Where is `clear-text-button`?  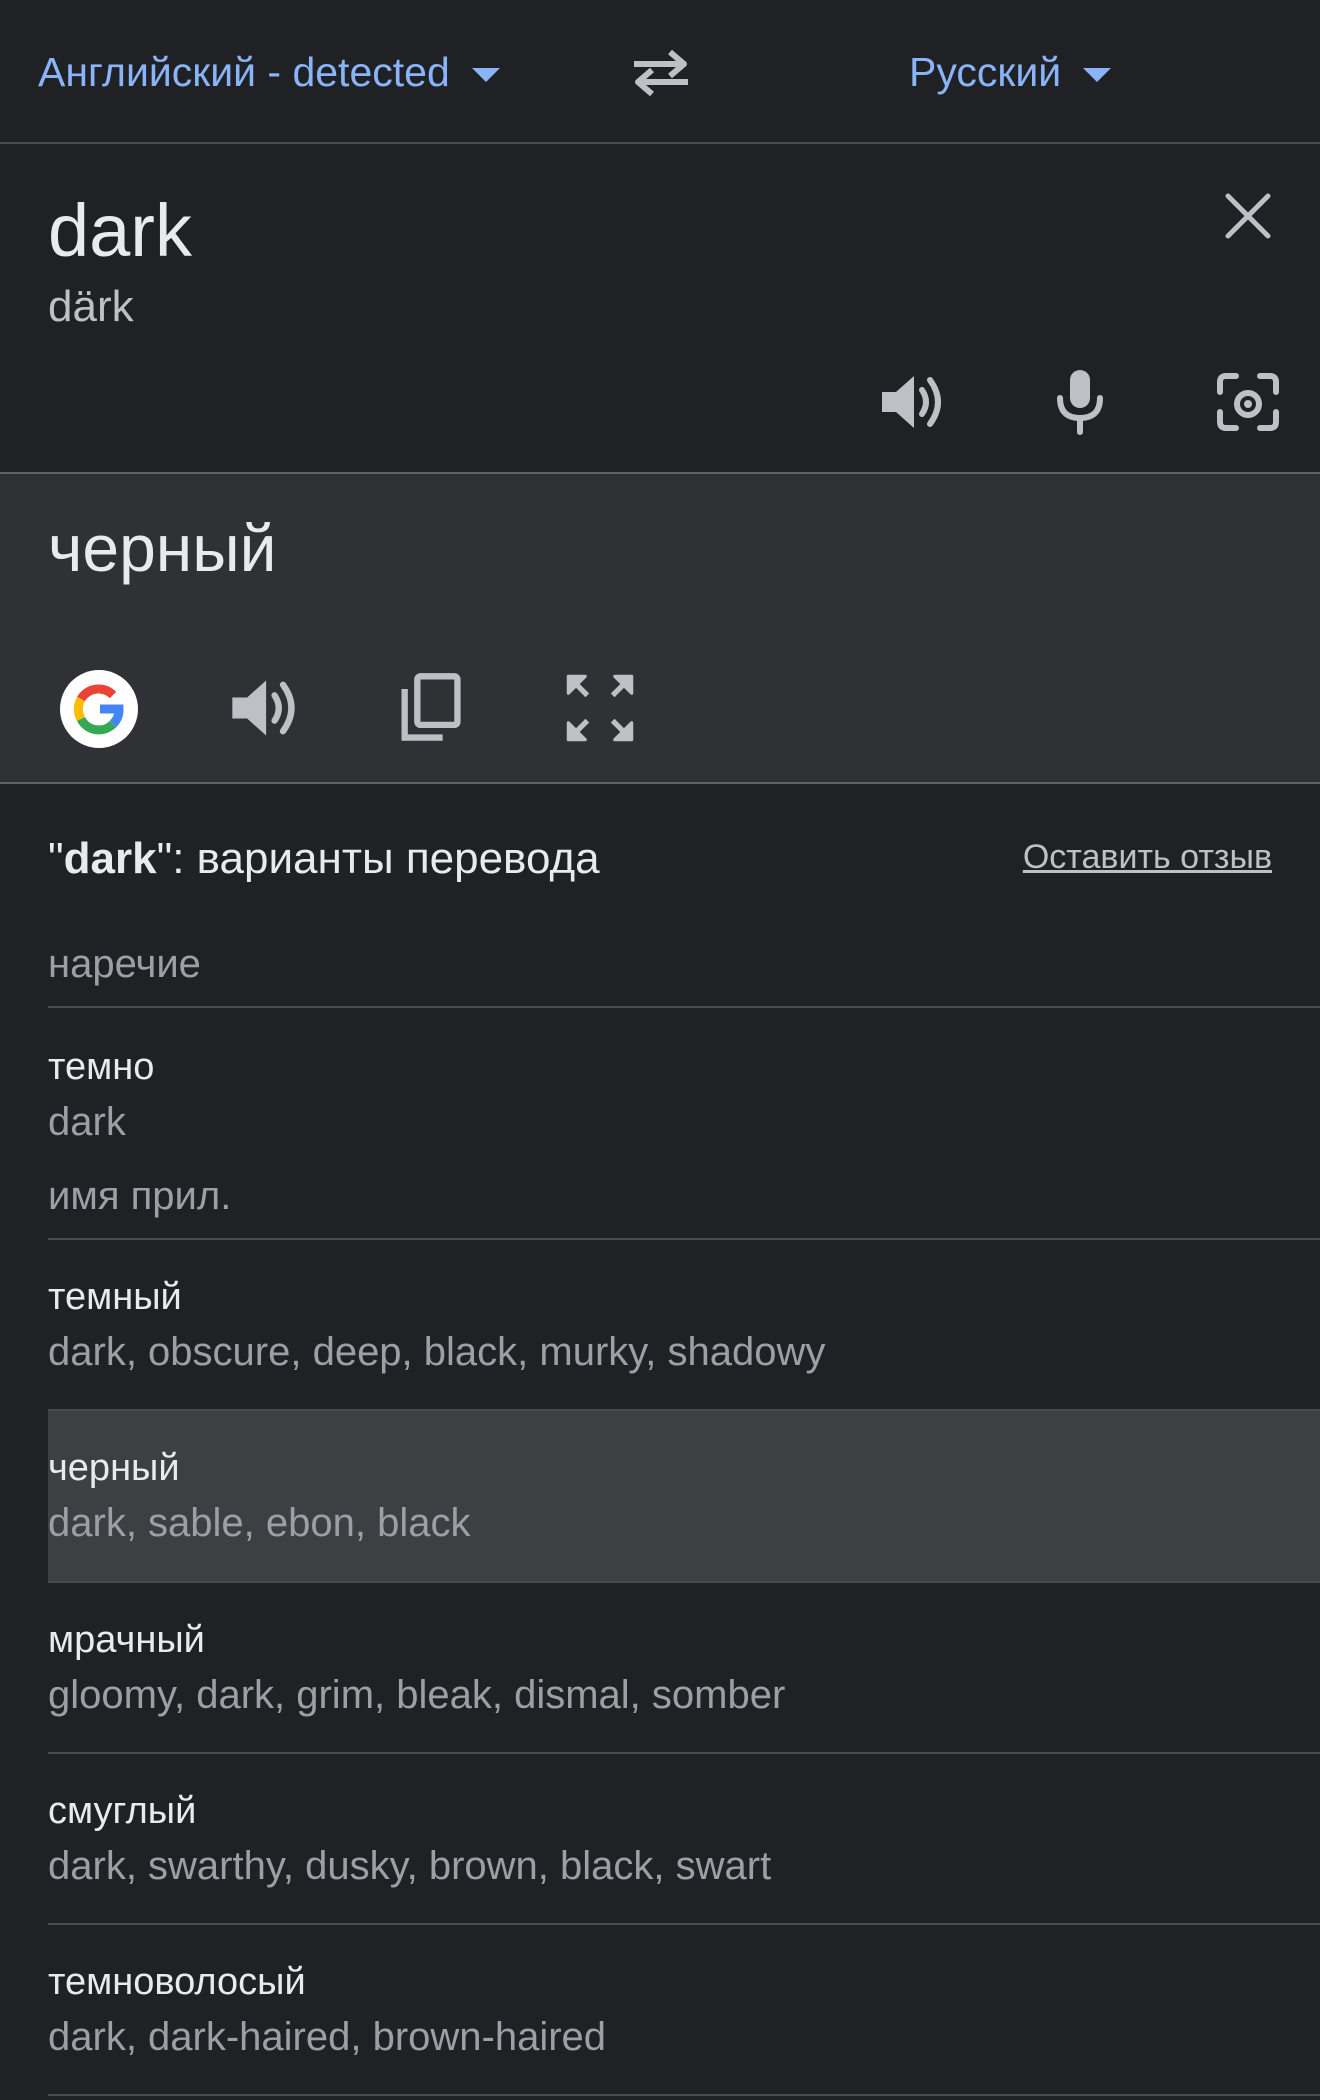 clear-text-button is located at coordinates (1248, 216).